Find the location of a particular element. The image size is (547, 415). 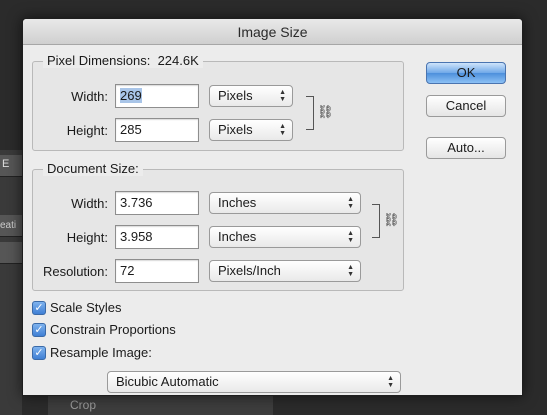

pixel-width-input: 269 is located at coordinates (157, 96).